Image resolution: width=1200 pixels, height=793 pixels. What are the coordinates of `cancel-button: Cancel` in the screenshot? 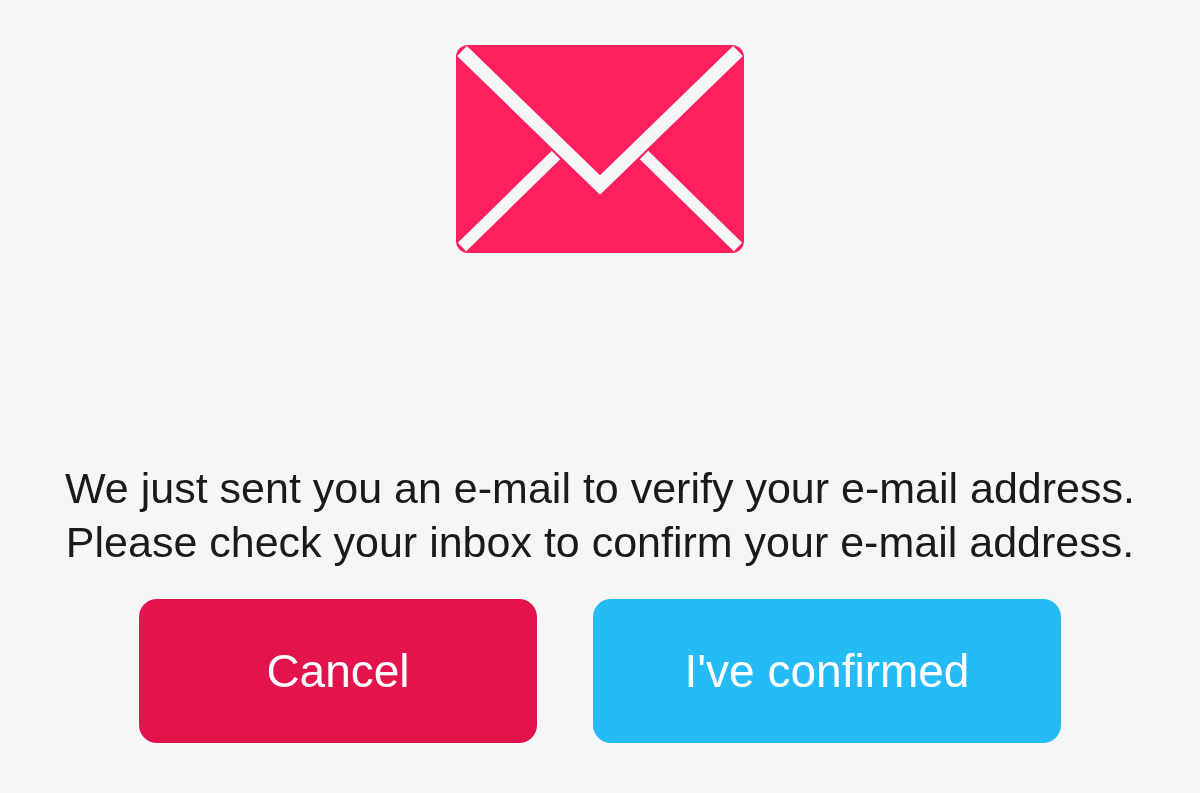 It's located at (338, 671).